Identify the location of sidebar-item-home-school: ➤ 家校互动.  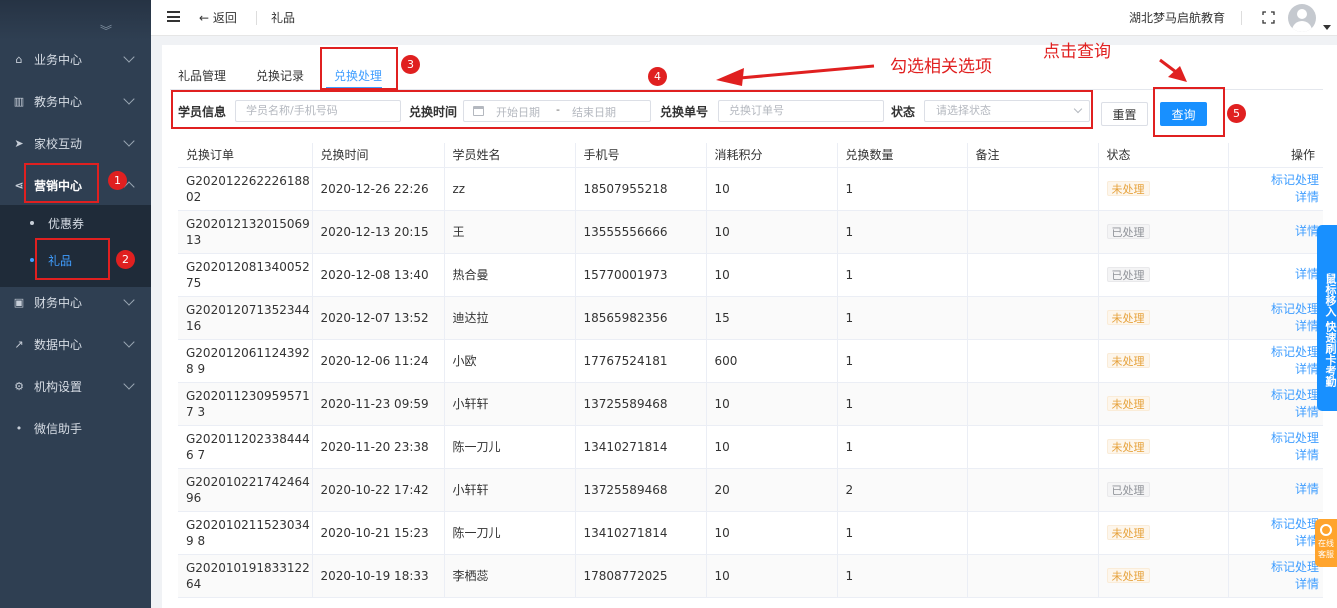
(75, 143).